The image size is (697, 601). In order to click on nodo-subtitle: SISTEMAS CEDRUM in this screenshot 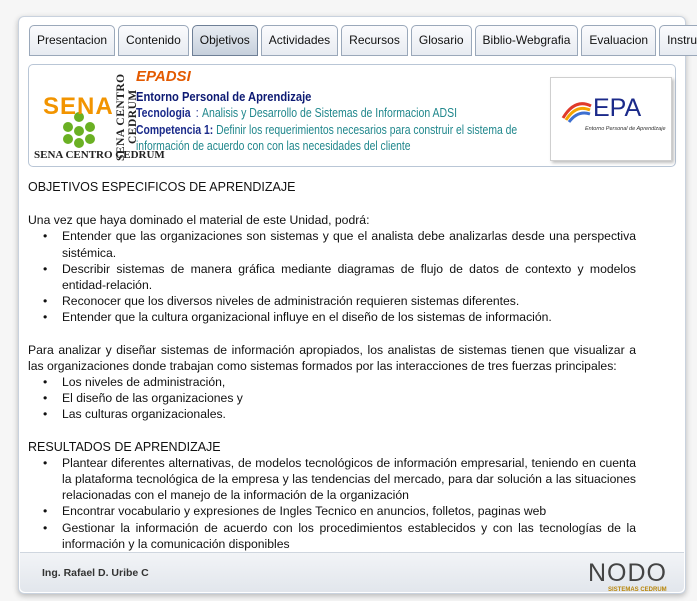, I will do `click(637, 590)`.